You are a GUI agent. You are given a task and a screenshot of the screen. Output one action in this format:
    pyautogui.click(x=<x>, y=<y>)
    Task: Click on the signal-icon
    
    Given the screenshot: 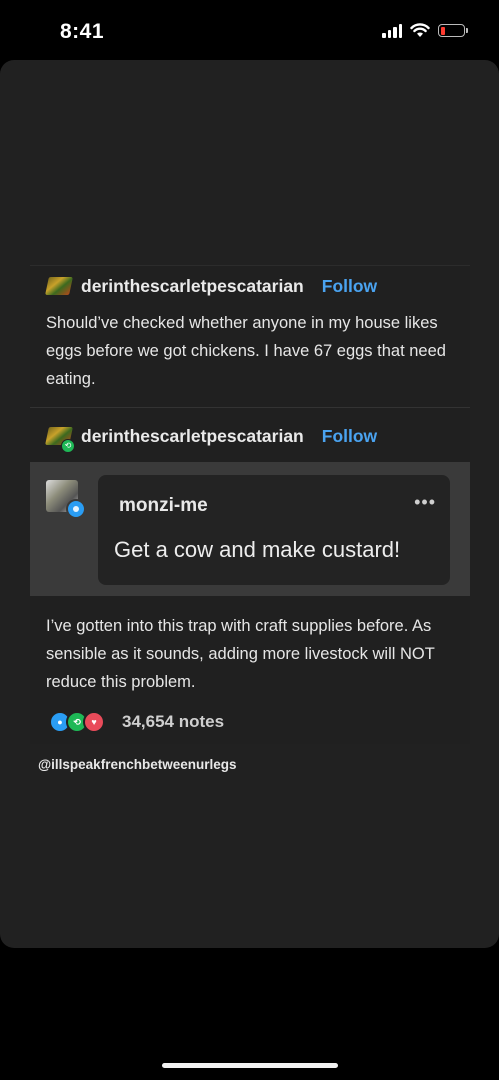 What is the action you would take?
    pyautogui.click(x=392, y=30)
    